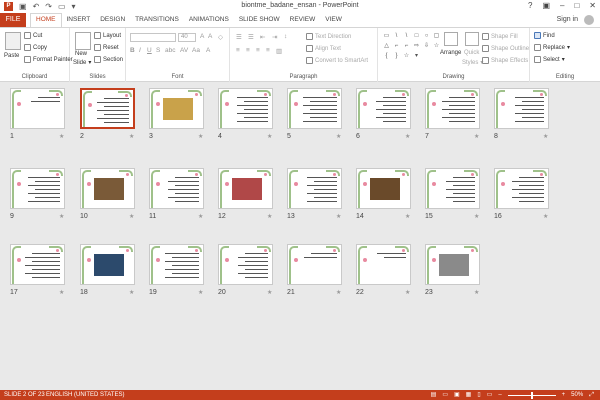 This screenshot has height=400, width=600. I want to click on tab-insert: INSERT, so click(79, 20).